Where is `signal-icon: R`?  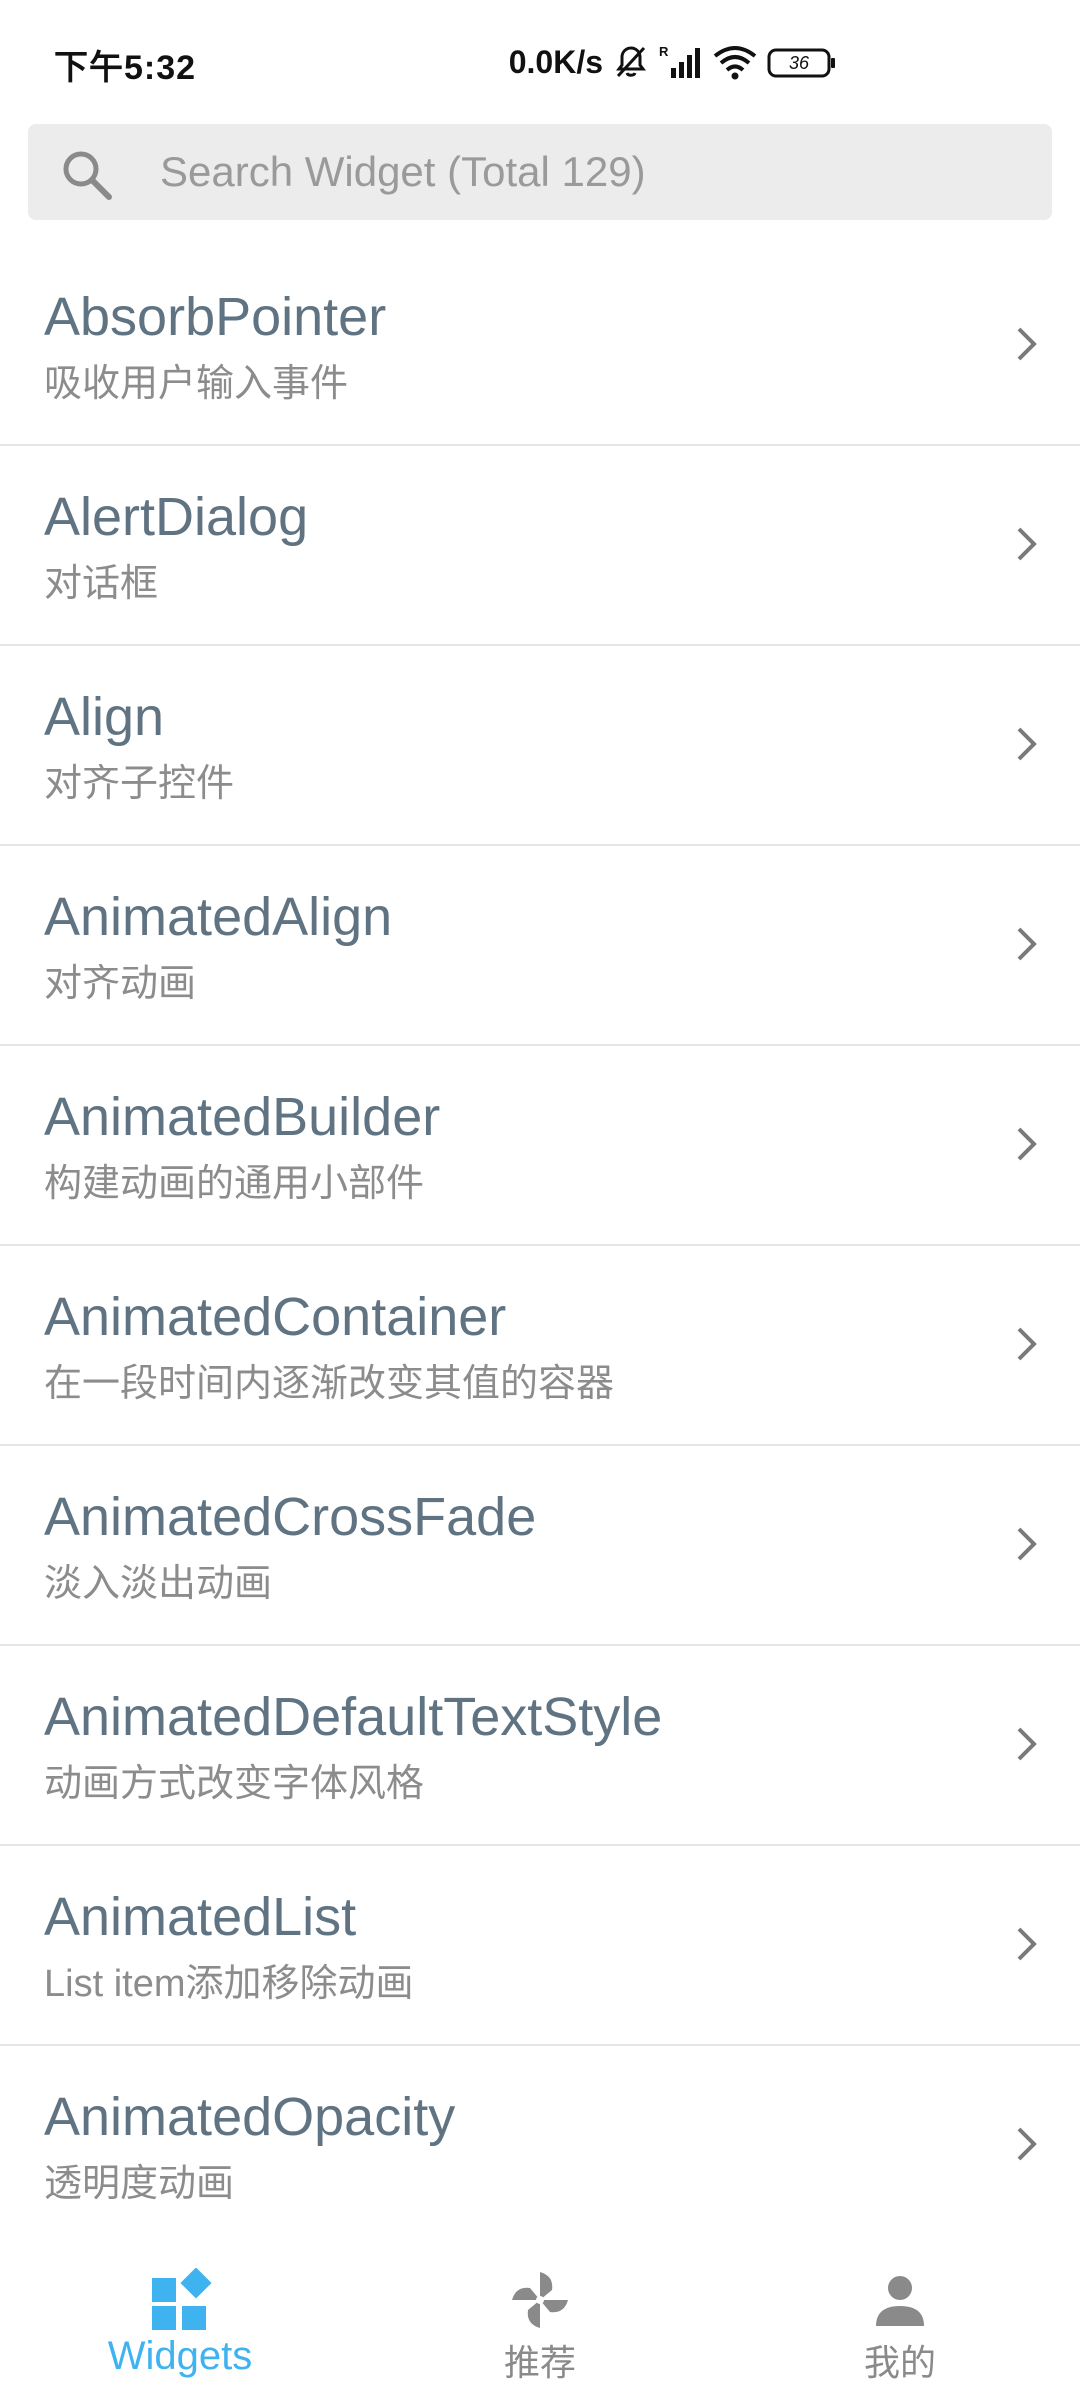 signal-icon: R is located at coordinates (679, 61).